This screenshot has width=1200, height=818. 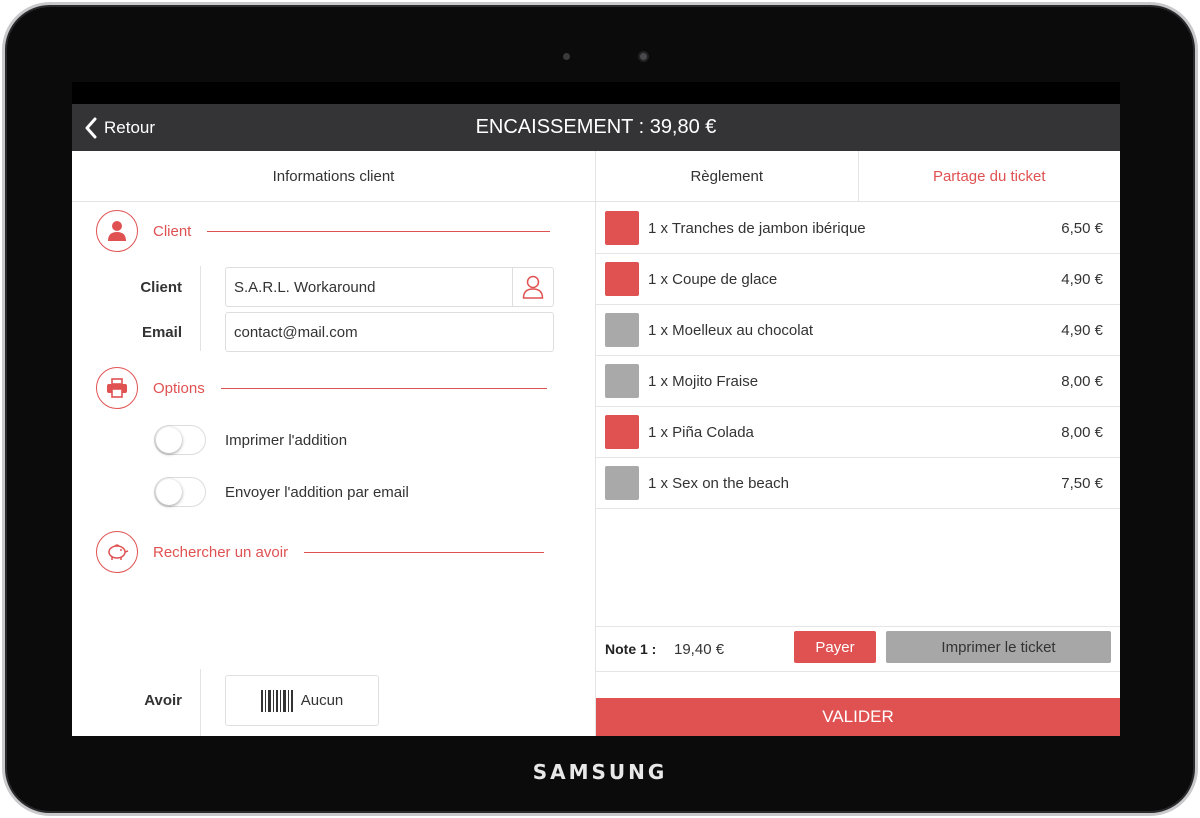 What do you see at coordinates (161, 332) in the screenshot?
I see `email-field-label: Email` at bounding box center [161, 332].